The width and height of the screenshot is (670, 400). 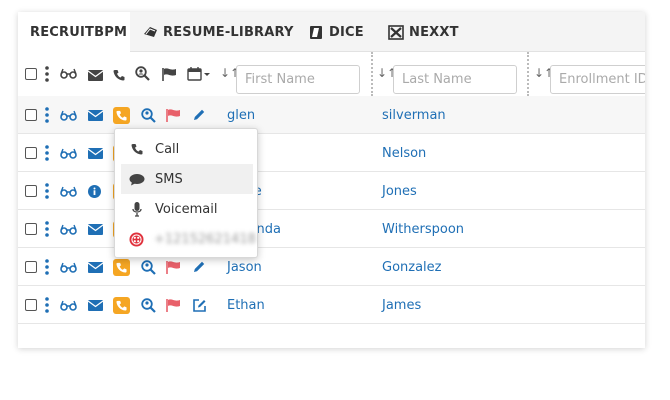 I want to click on menu-item-phone-number: +12152621418, so click(x=188, y=239).